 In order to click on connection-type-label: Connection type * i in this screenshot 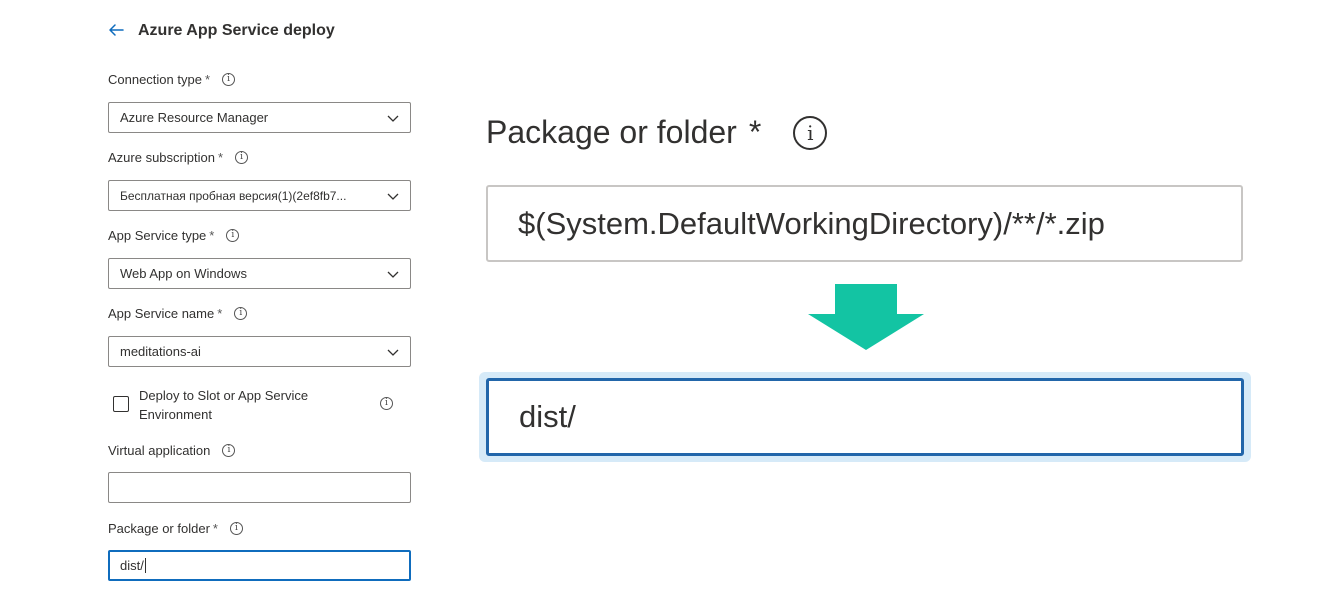, I will do `click(172, 79)`.